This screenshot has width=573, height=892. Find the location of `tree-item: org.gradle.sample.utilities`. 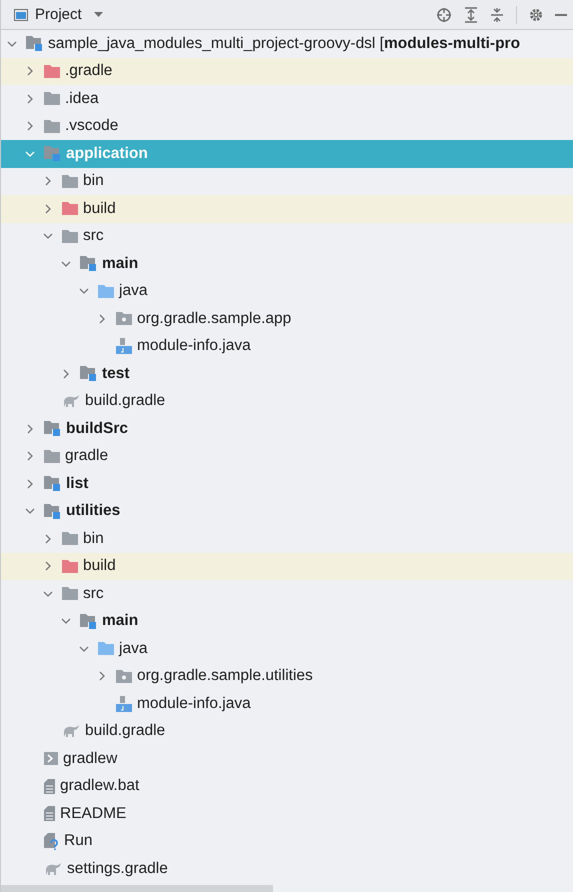

tree-item: org.gradle.sample.utilities is located at coordinates (287, 676).